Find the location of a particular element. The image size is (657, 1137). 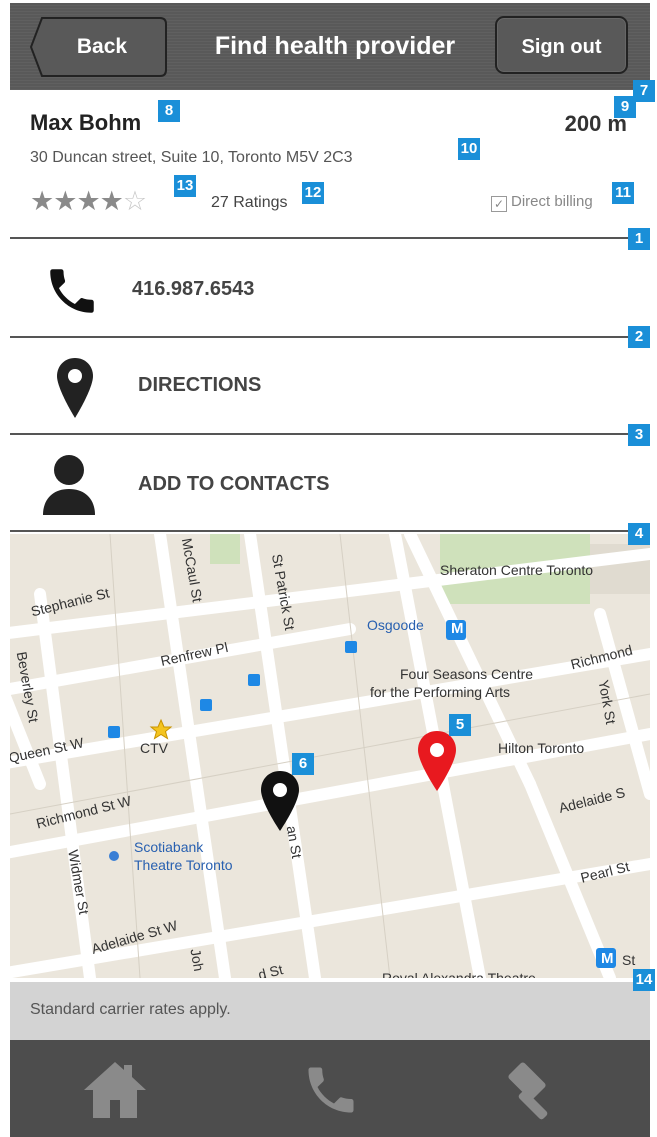

page-title: Find health provider is located at coordinates (335, 46).